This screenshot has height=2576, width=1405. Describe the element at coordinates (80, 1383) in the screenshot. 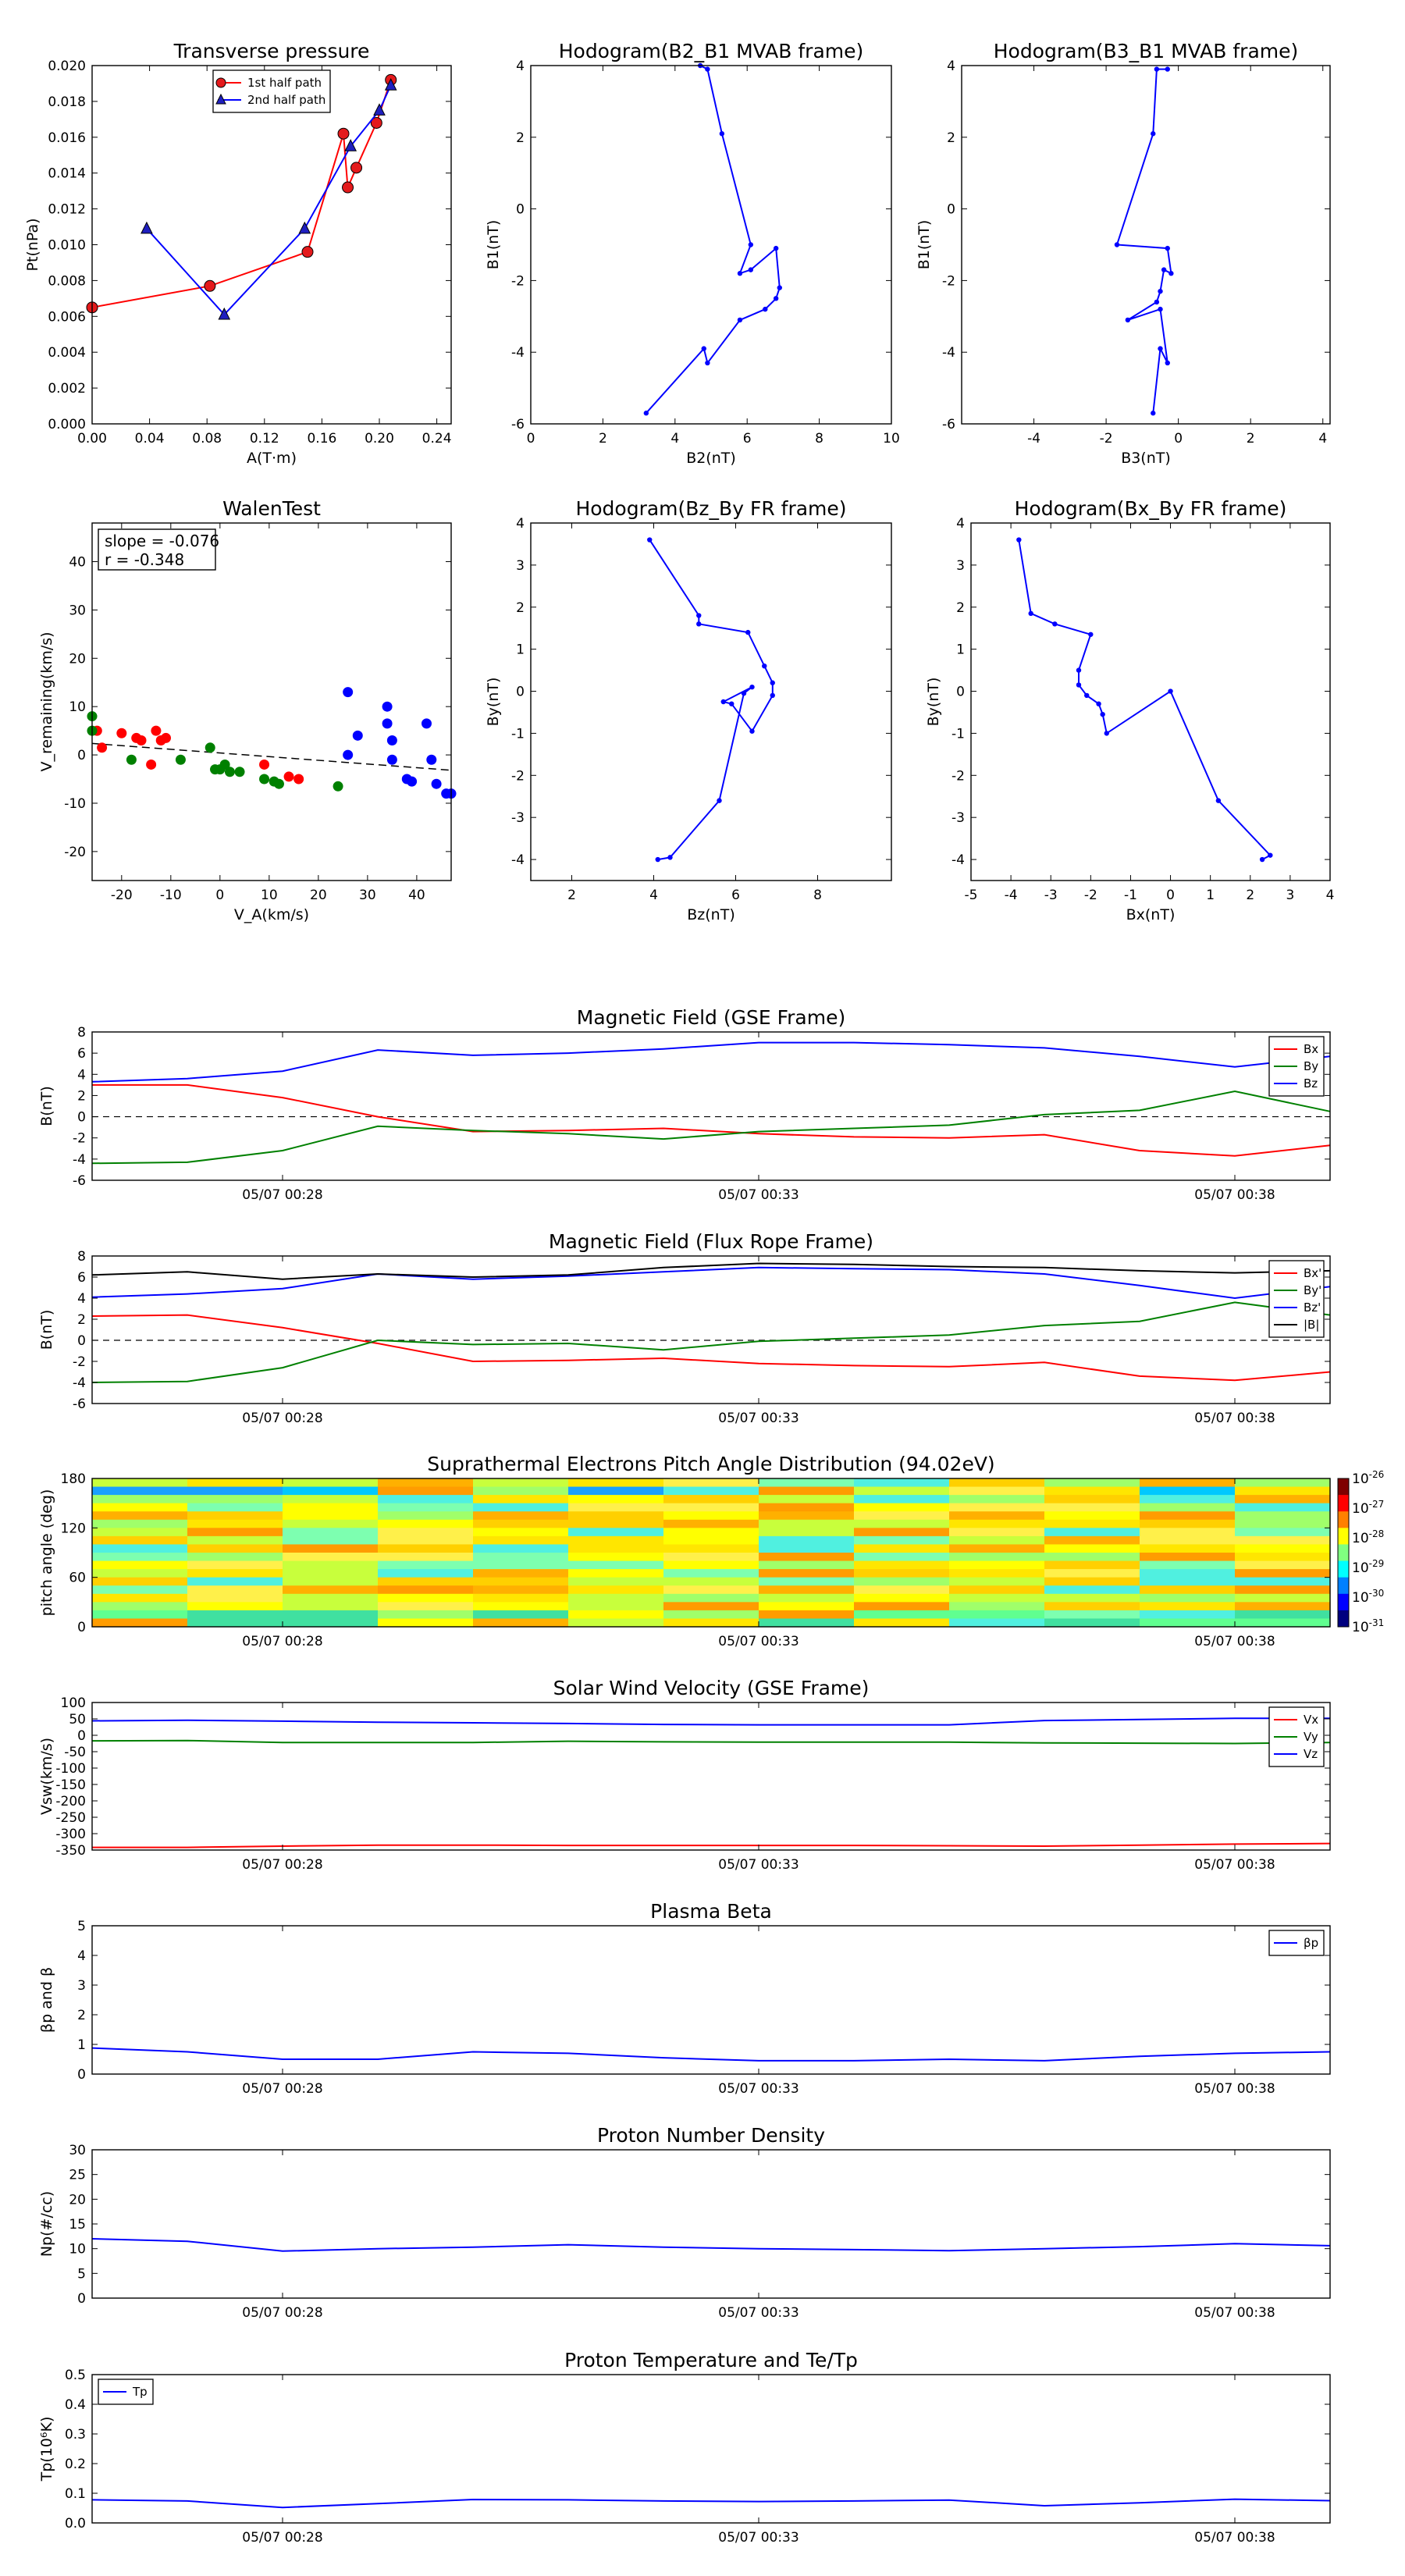

I see `y-tick-label: -4` at that location.